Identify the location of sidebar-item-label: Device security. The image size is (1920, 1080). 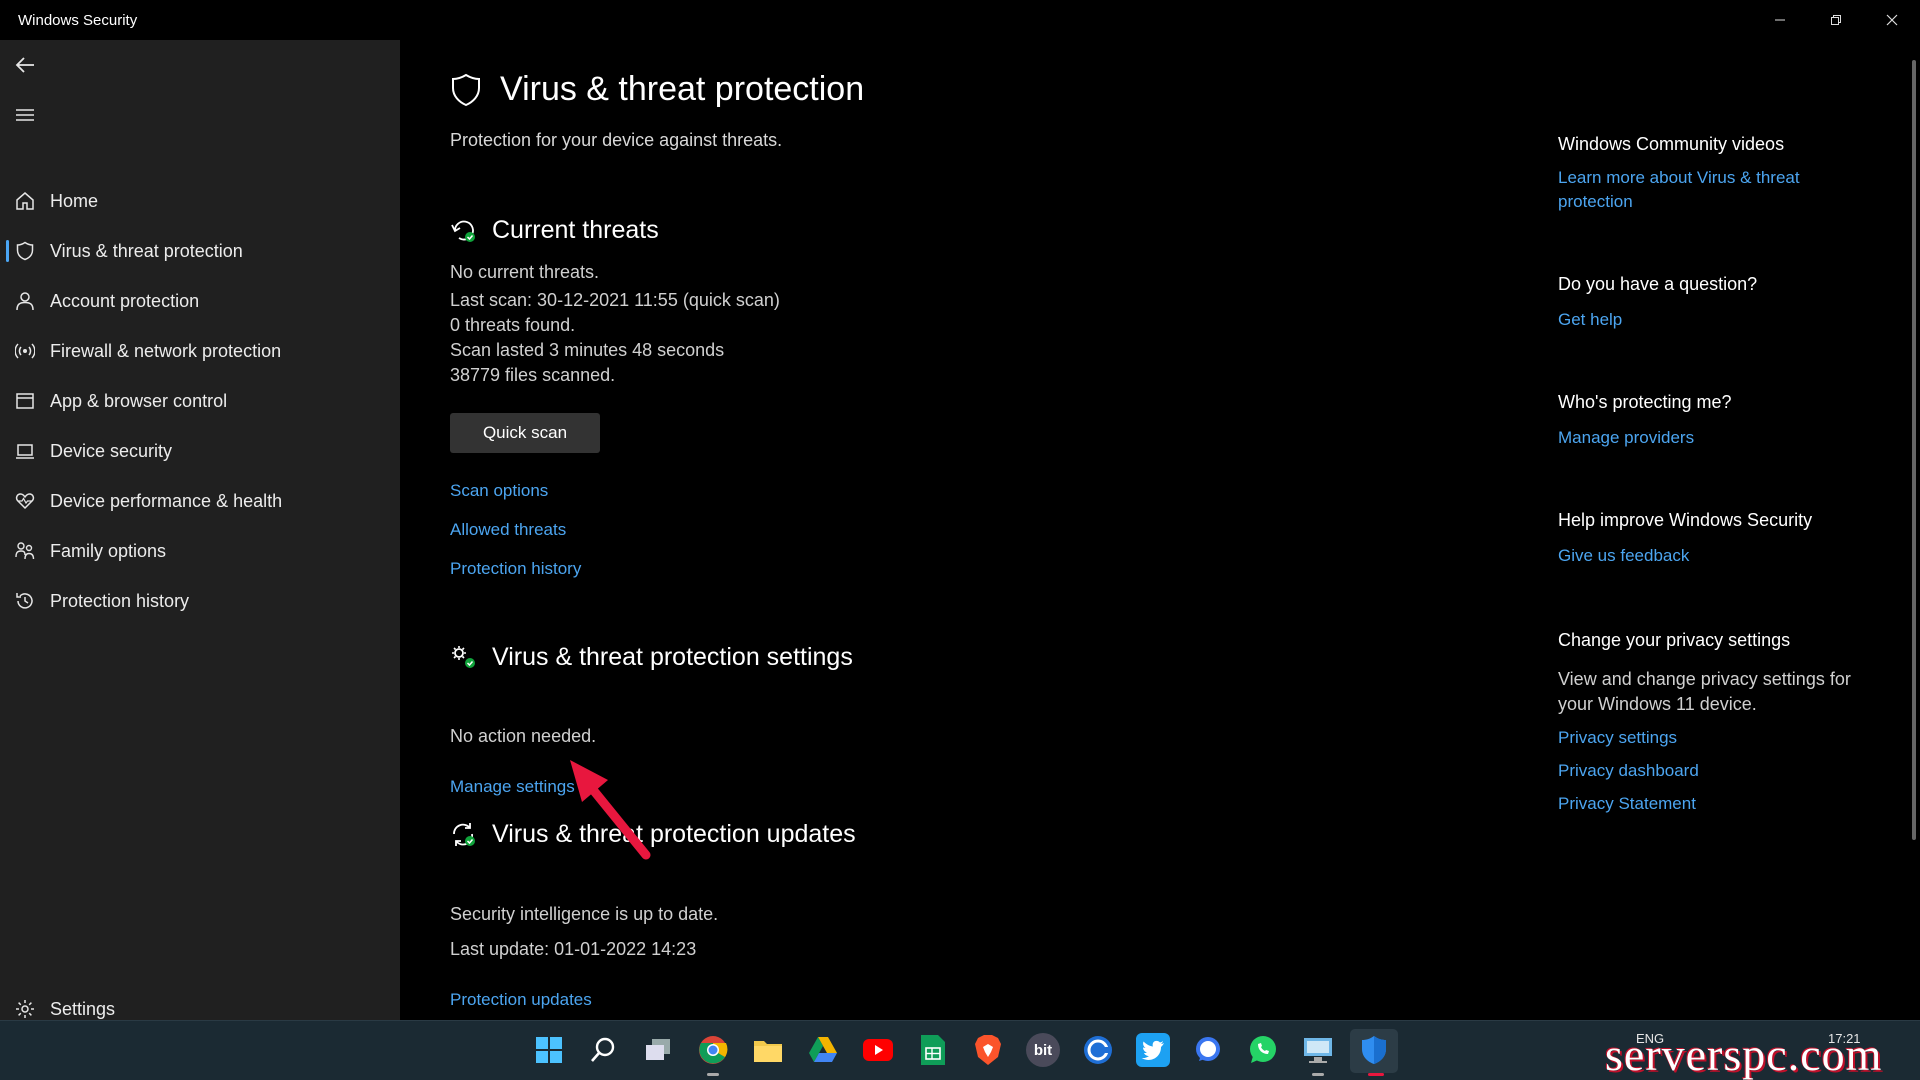
(111, 450).